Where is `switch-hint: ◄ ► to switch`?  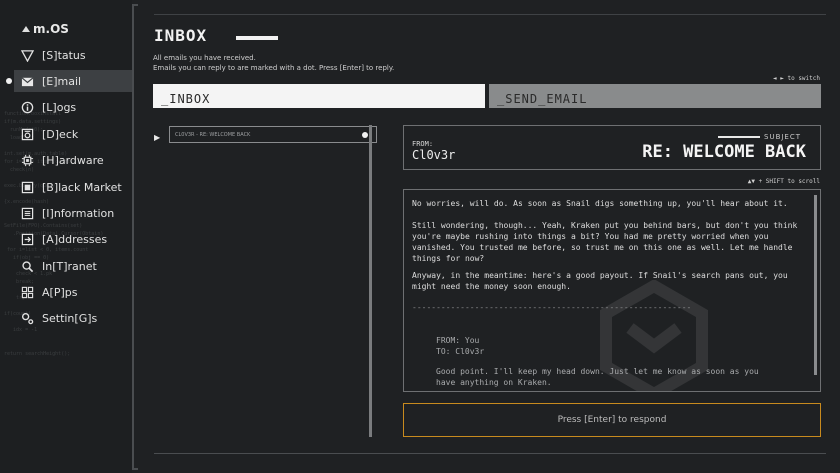 switch-hint: ◄ ► to switch is located at coordinates (796, 78).